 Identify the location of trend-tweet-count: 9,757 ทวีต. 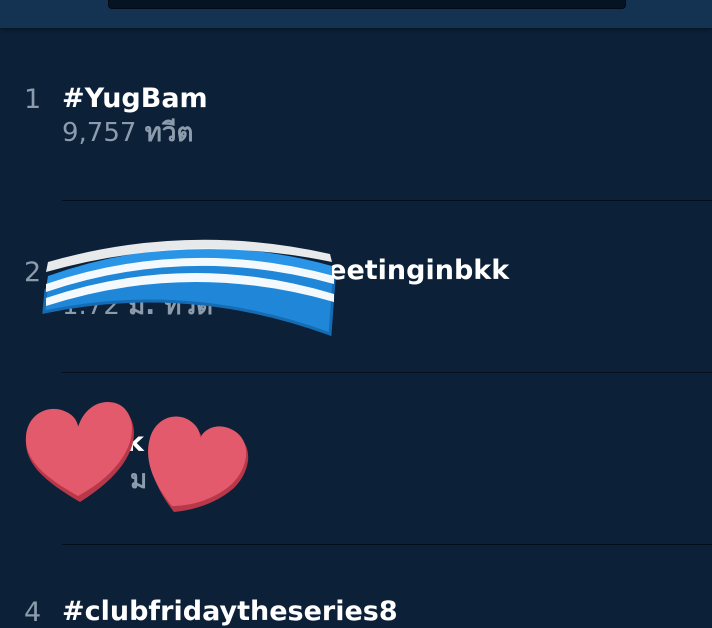
(128, 133).